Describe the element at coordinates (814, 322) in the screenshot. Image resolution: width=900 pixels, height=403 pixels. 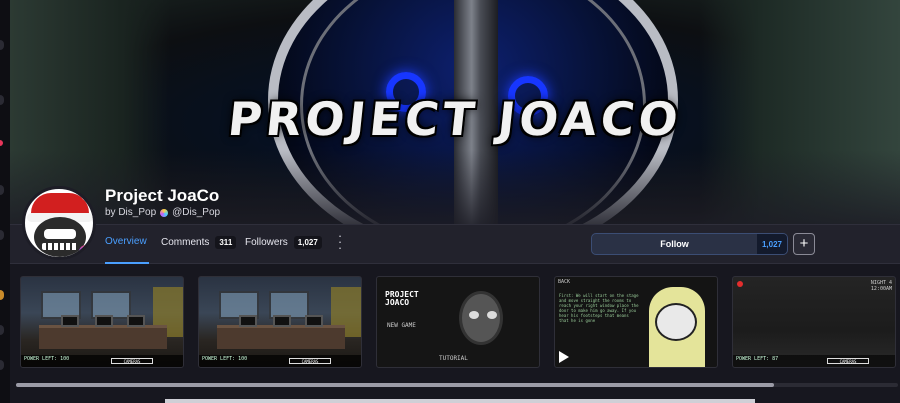
I see `gallery-thumbnail: NIGHT 4 12:00AM POWER LEFT: 87 CAMERAS` at that location.